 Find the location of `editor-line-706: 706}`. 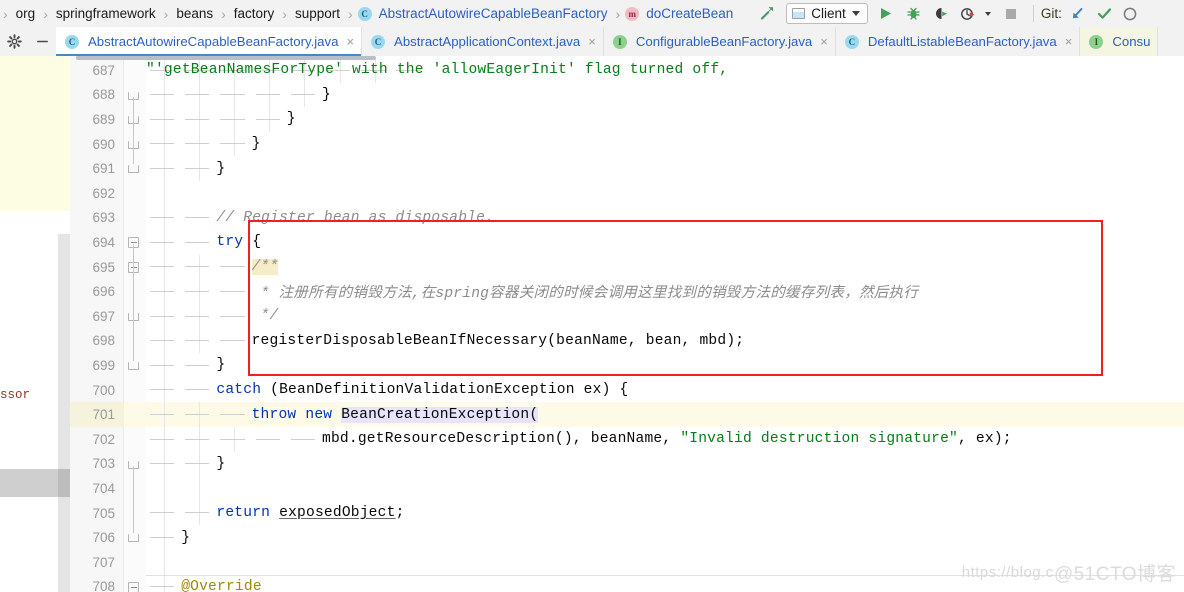

editor-line-706: 706} is located at coordinates (627, 537).